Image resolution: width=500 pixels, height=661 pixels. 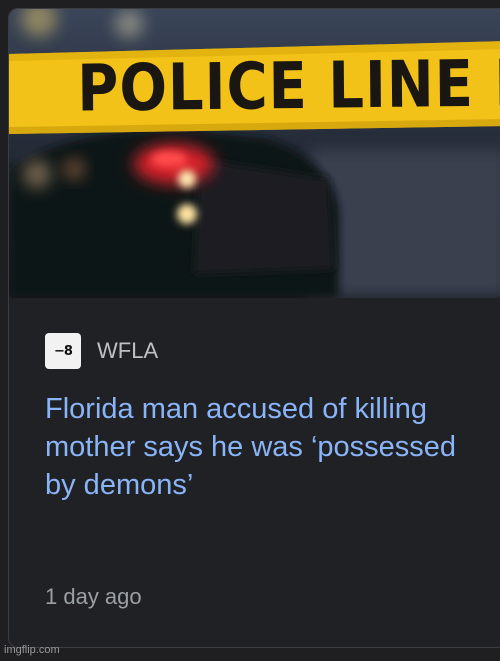 I want to click on article-timestamp: 1 day ago, so click(x=93, y=596).